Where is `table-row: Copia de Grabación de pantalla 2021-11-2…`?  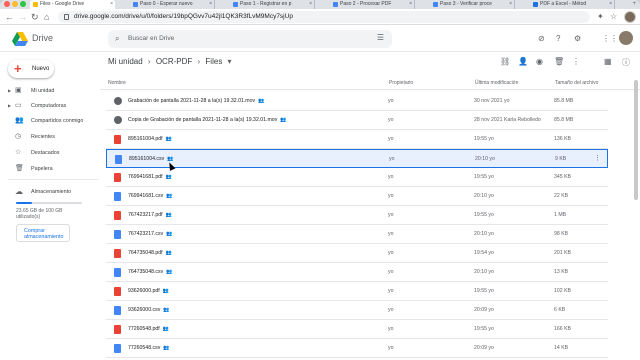
table-row: Copia de Grabación de pantalla 2021-11-2… is located at coordinates (357, 120).